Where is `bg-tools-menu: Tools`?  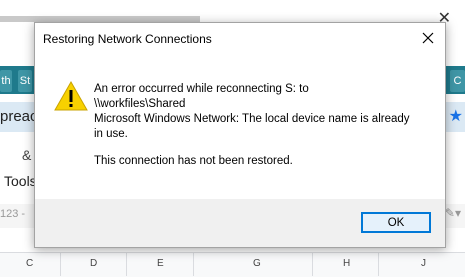 bg-tools-menu: Tools is located at coordinates (20, 181).